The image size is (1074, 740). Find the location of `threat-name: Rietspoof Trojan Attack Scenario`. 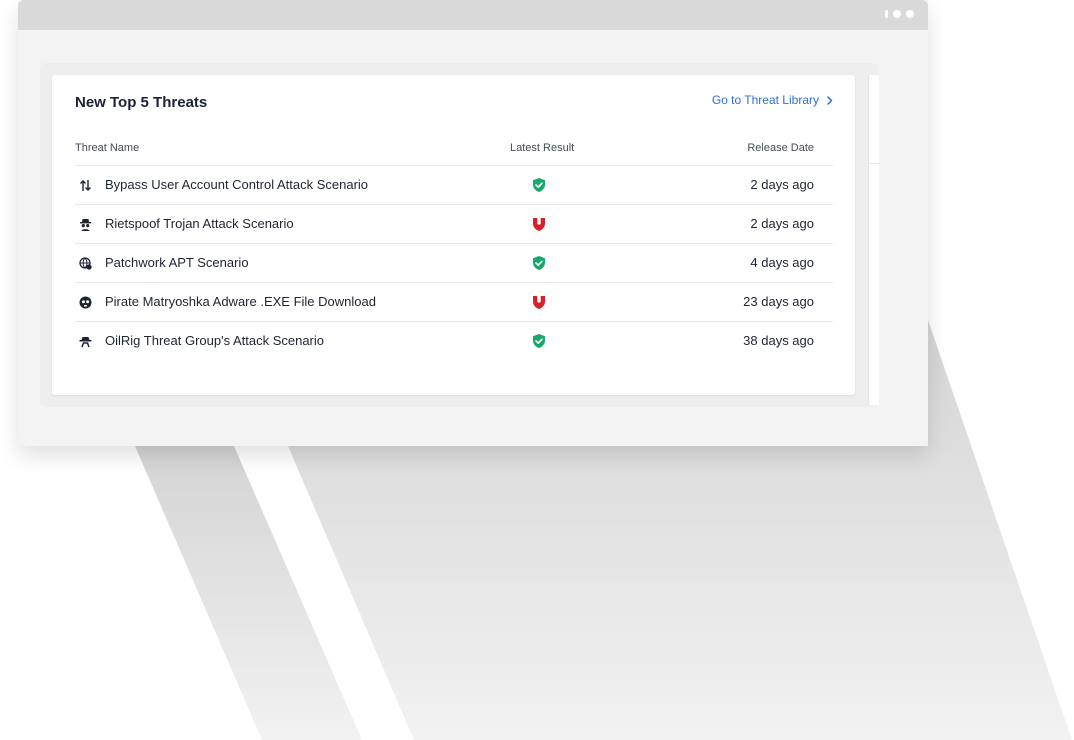

threat-name: Rietspoof Trojan Attack Scenario is located at coordinates (199, 223).